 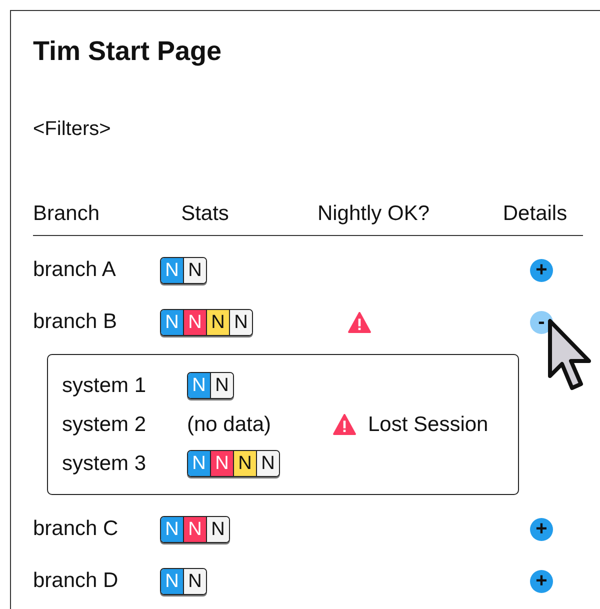 What do you see at coordinates (76, 581) in the screenshot?
I see `branch-name: branch D` at bounding box center [76, 581].